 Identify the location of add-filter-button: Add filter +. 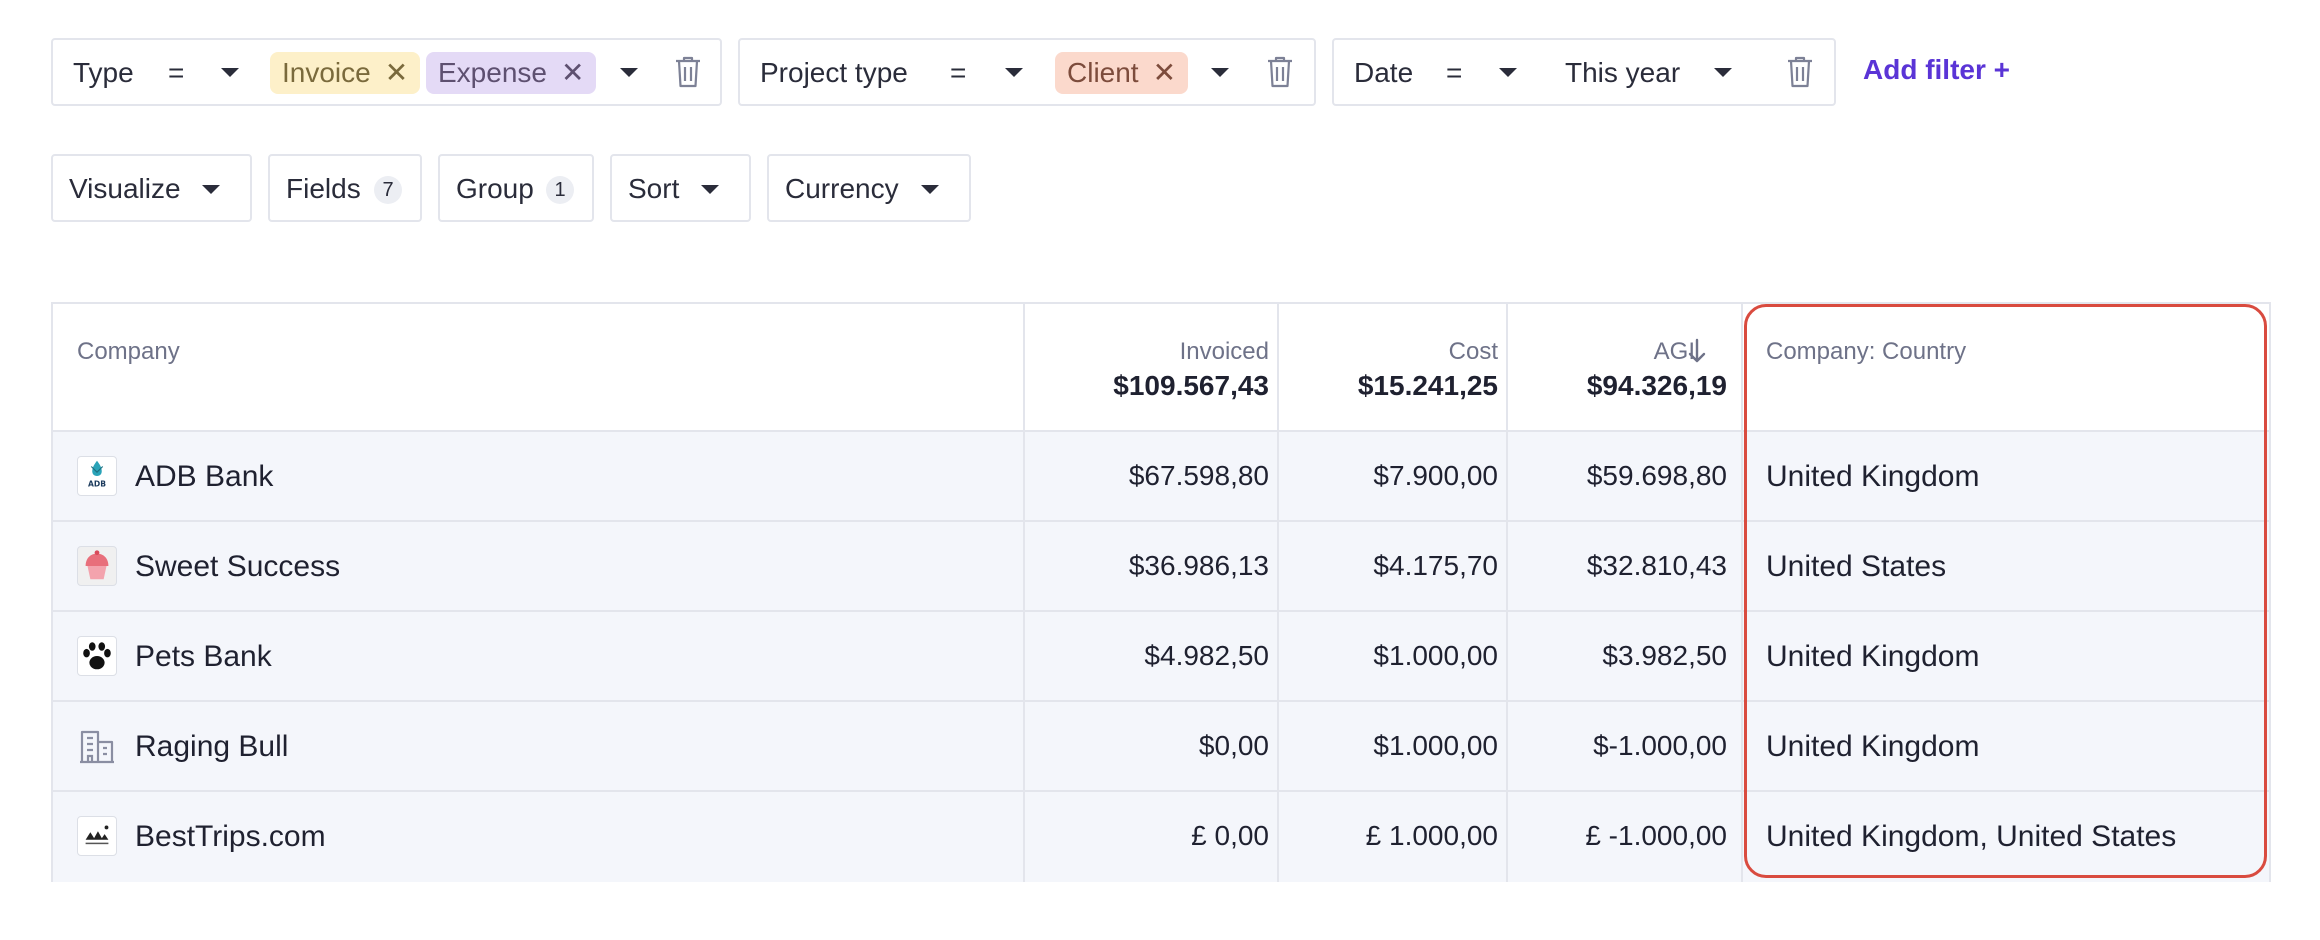
(1936, 70).